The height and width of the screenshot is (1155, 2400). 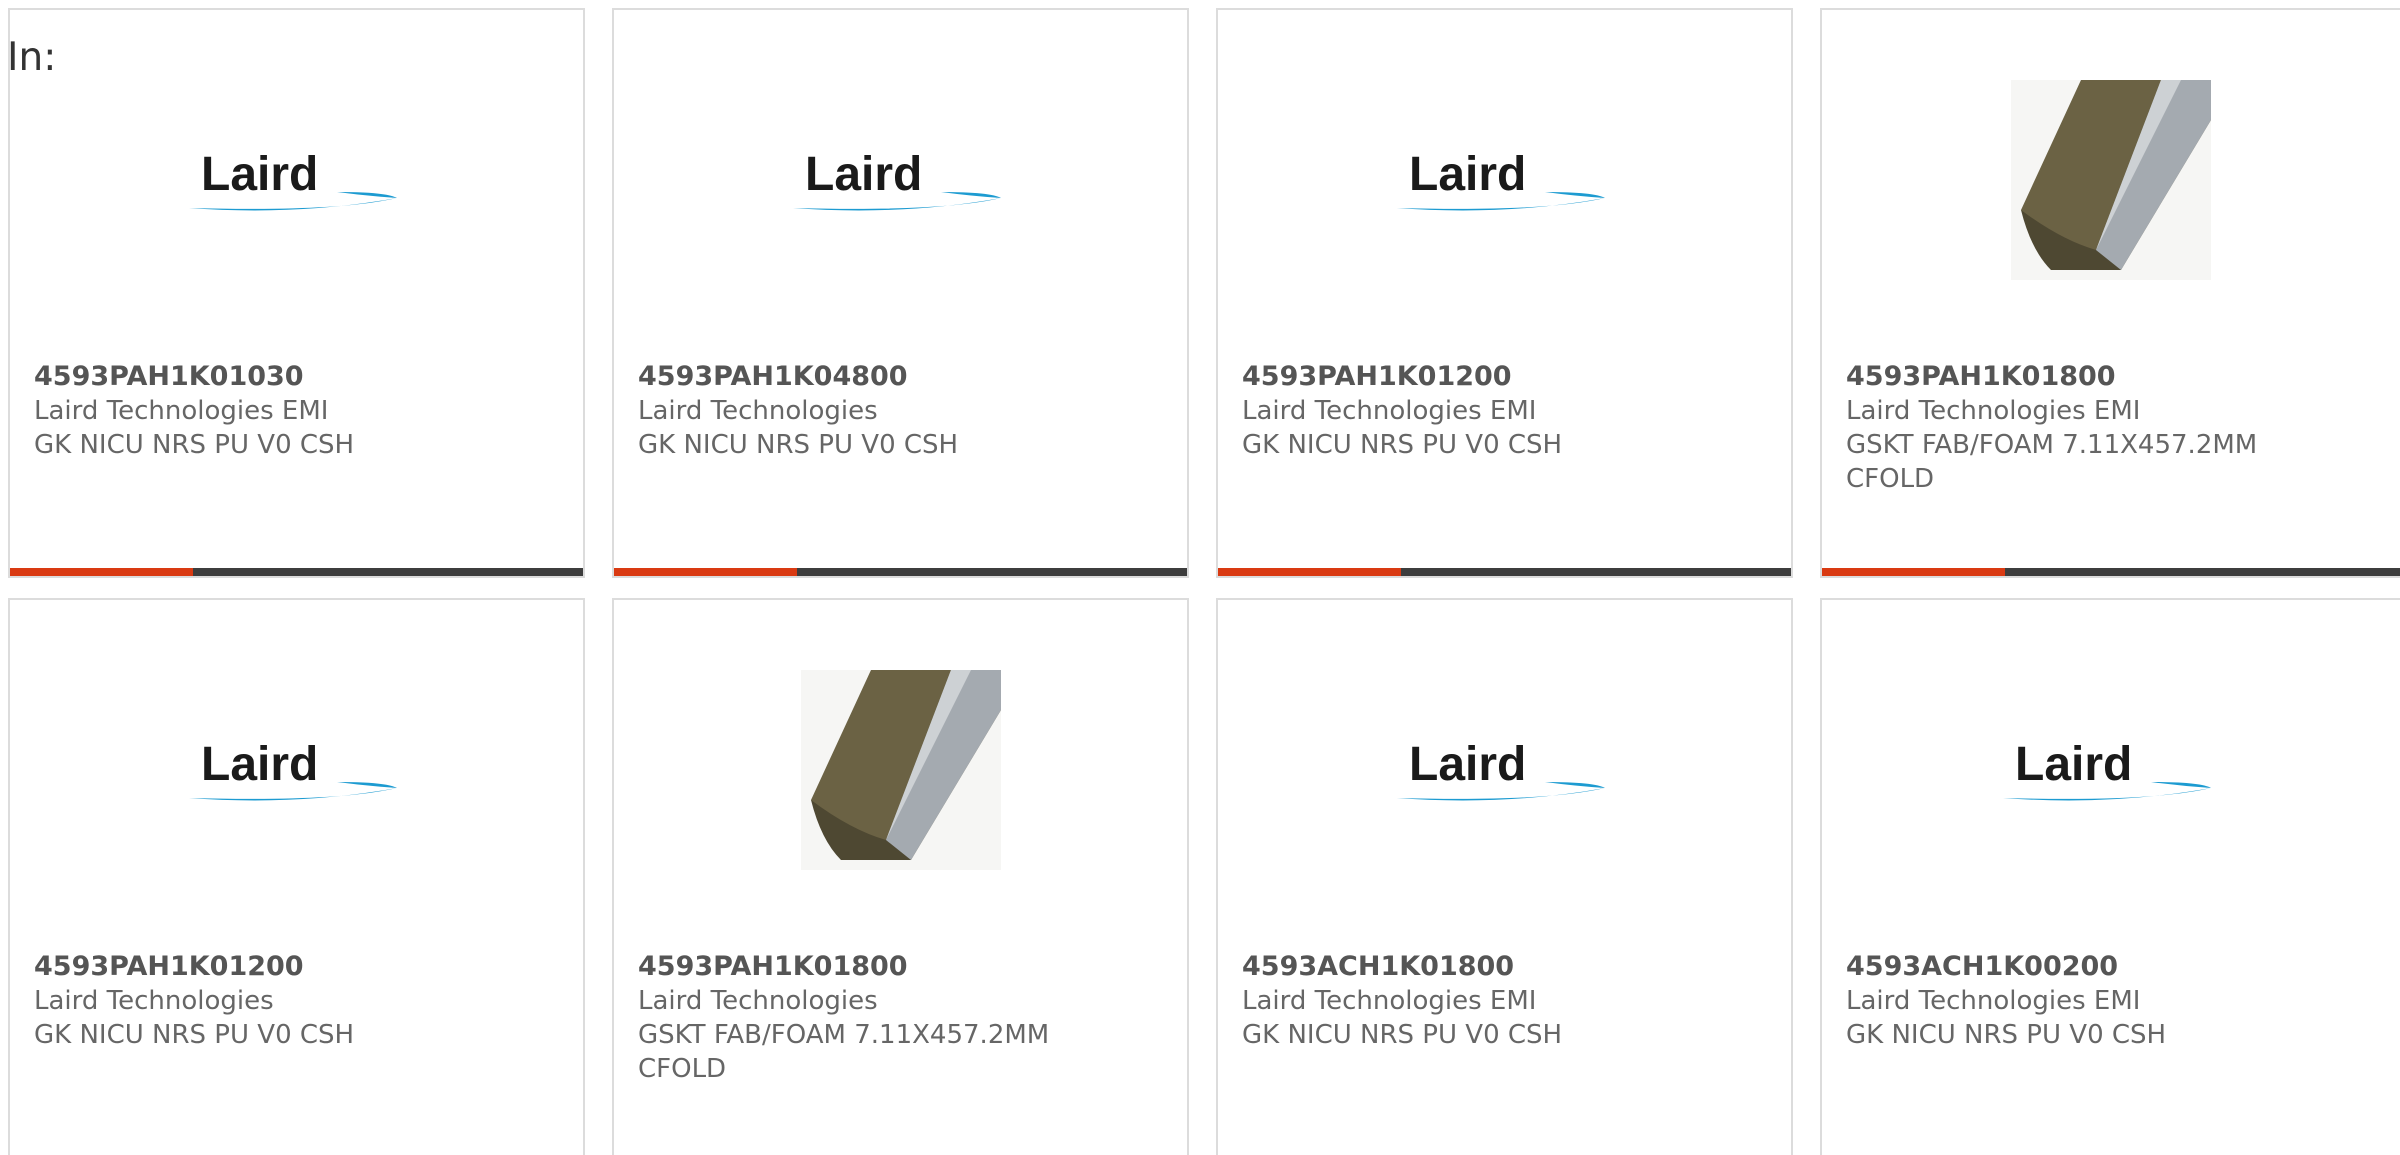 What do you see at coordinates (902, 377) in the screenshot?
I see `part-number: 4593PAH1K04800` at bounding box center [902, 377].